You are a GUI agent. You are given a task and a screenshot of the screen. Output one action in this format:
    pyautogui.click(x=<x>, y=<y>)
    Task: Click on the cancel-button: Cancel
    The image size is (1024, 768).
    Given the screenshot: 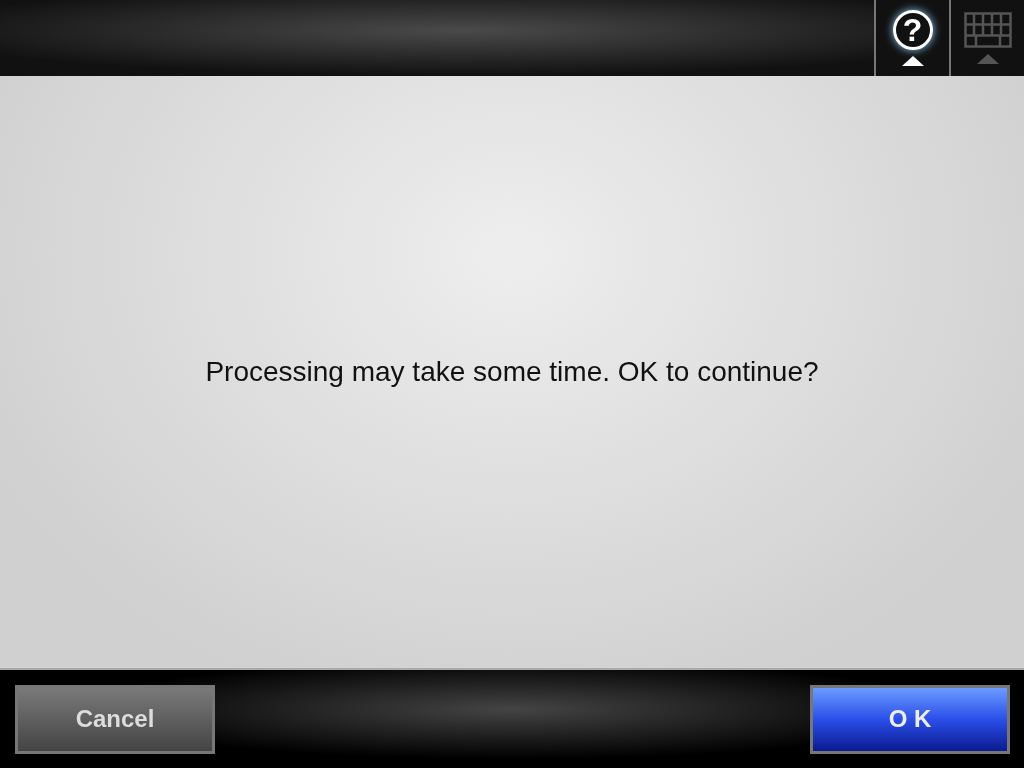 What is the action you would take?
    pyautogui.click(x=115, y=719)
    